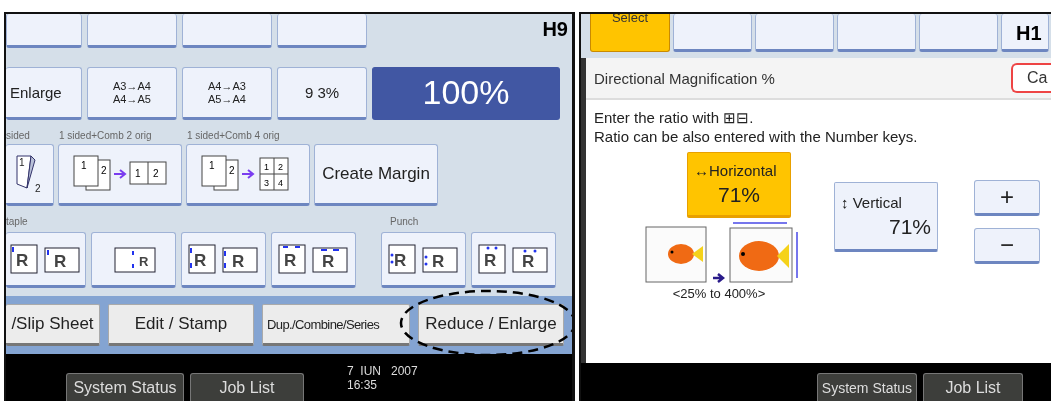 Image resolution: width=1051 pixels, height=401 pixels. Describe the element at coordinates (466, 93) in the screenshot. I see `ratio-button: 100%` at that location.